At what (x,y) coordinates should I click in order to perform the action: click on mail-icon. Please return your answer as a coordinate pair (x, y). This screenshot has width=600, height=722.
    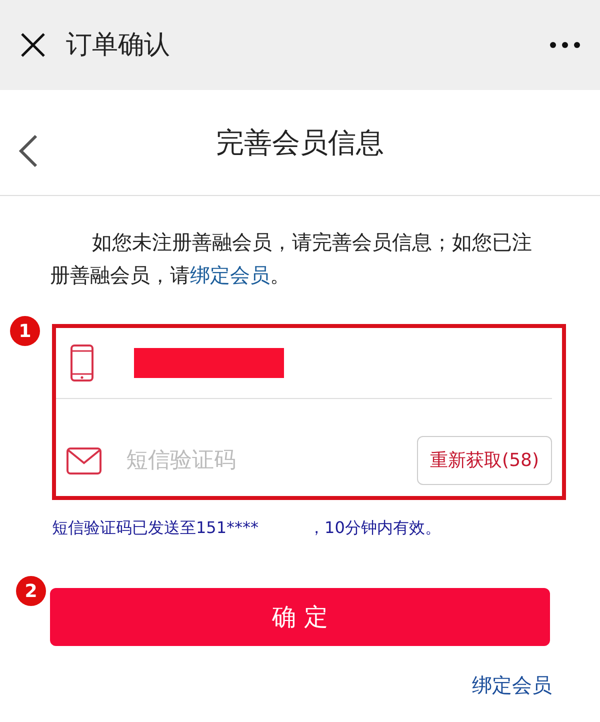
    Looking at the image, I should click on (84, 460).